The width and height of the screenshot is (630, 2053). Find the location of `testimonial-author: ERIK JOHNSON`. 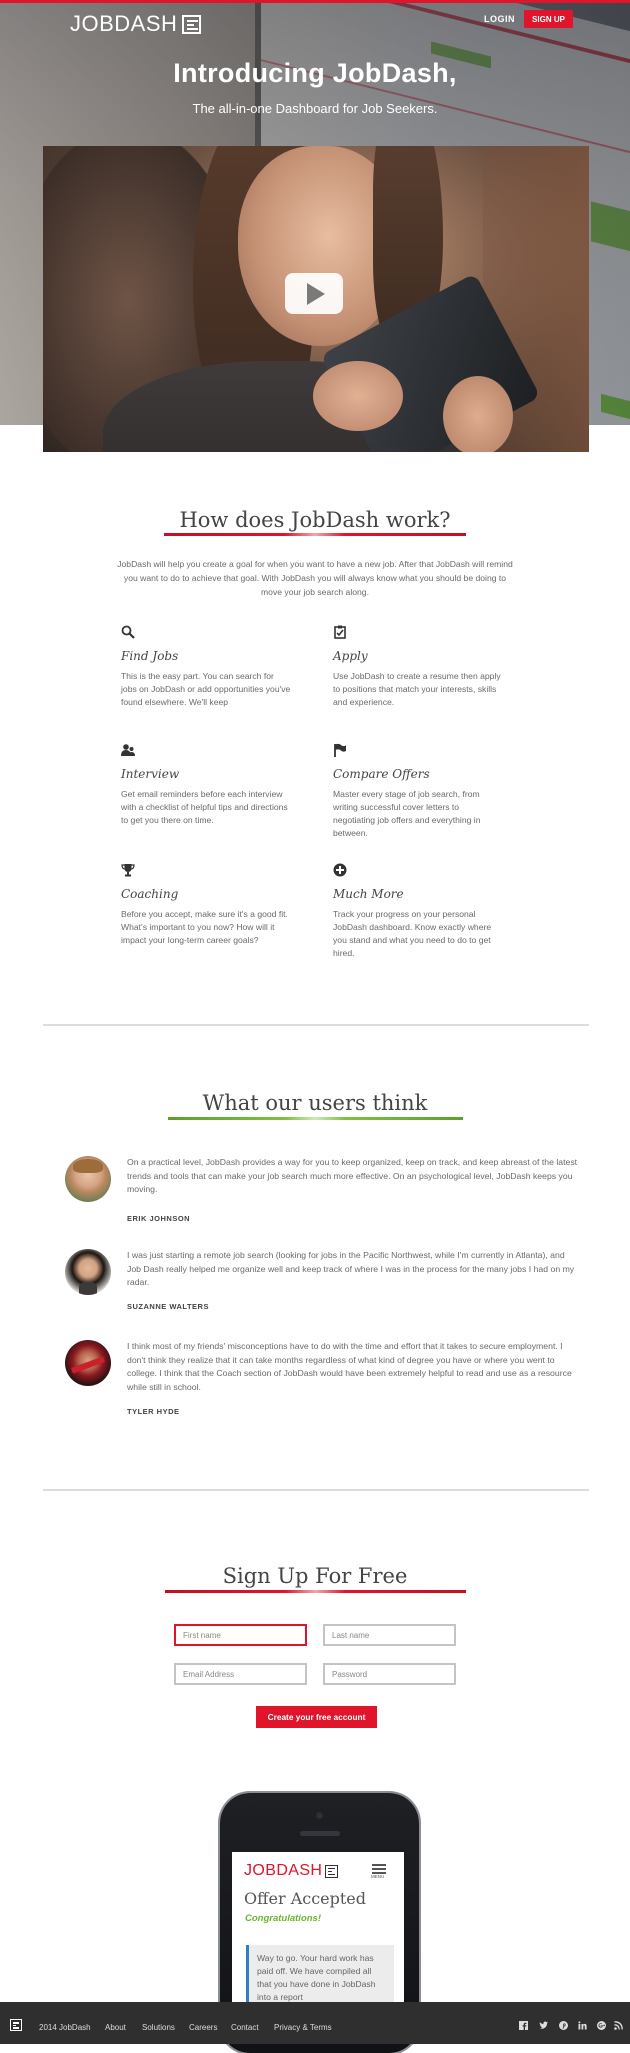

testimonial-author: ERIK JOHNSON is located at coordinates (159, 1218).